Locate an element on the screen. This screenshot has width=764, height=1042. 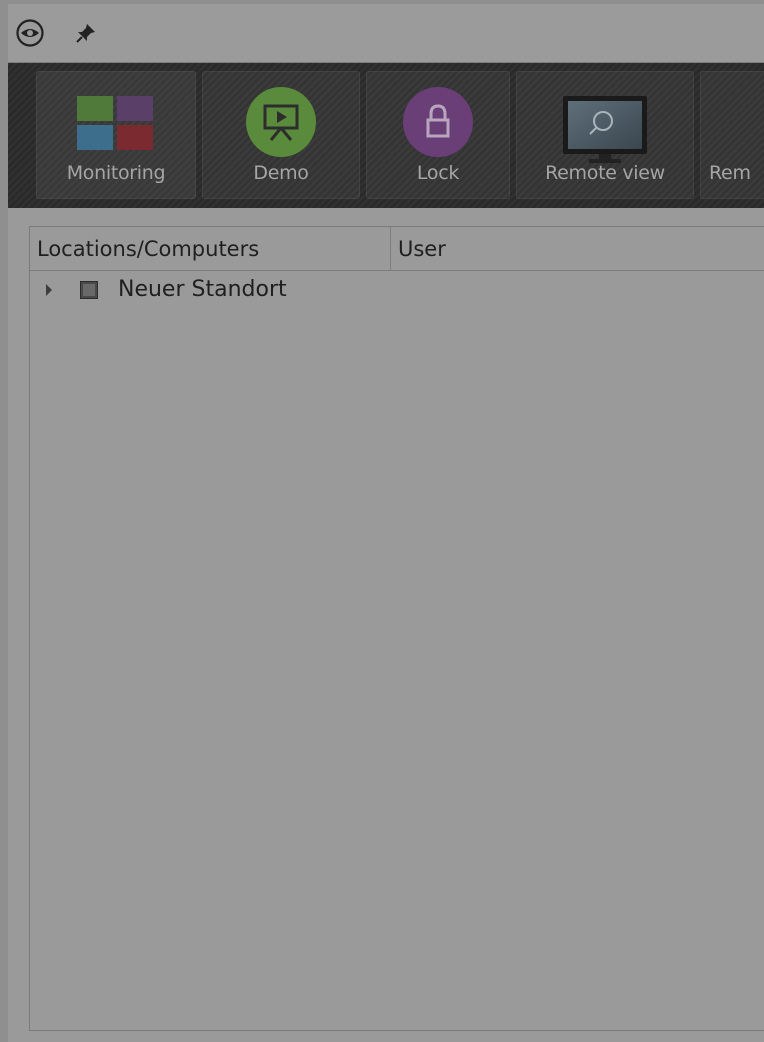
remote-control-button: Rem is located at coordinates (732, 135).